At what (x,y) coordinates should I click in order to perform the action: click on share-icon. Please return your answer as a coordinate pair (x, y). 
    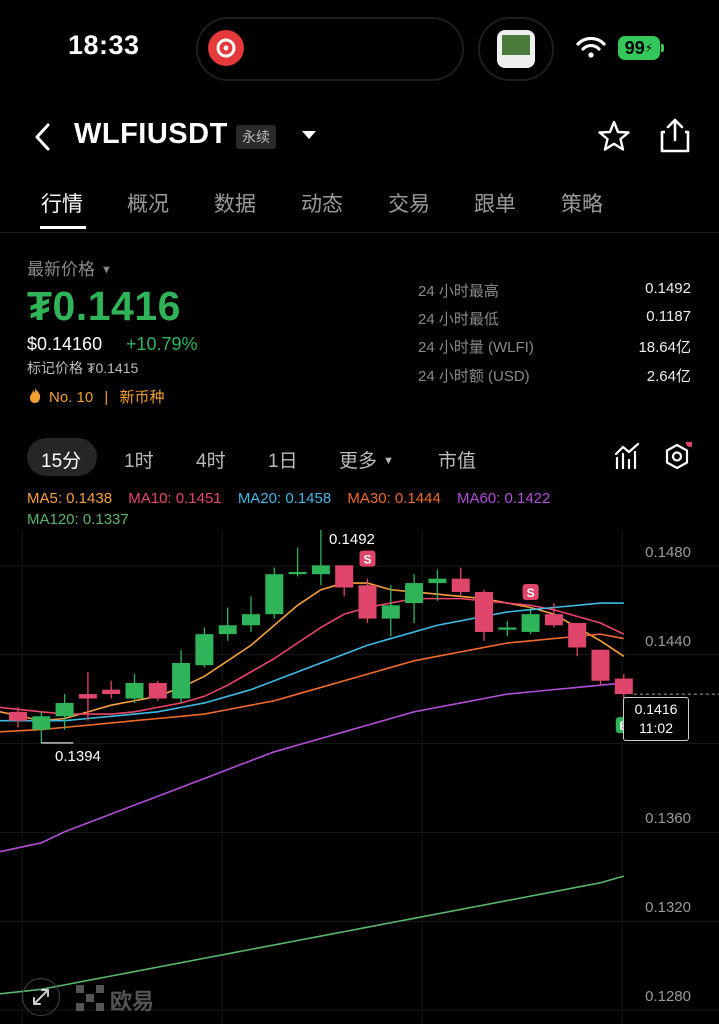
    Looking at the image, I should click on (675, 138).